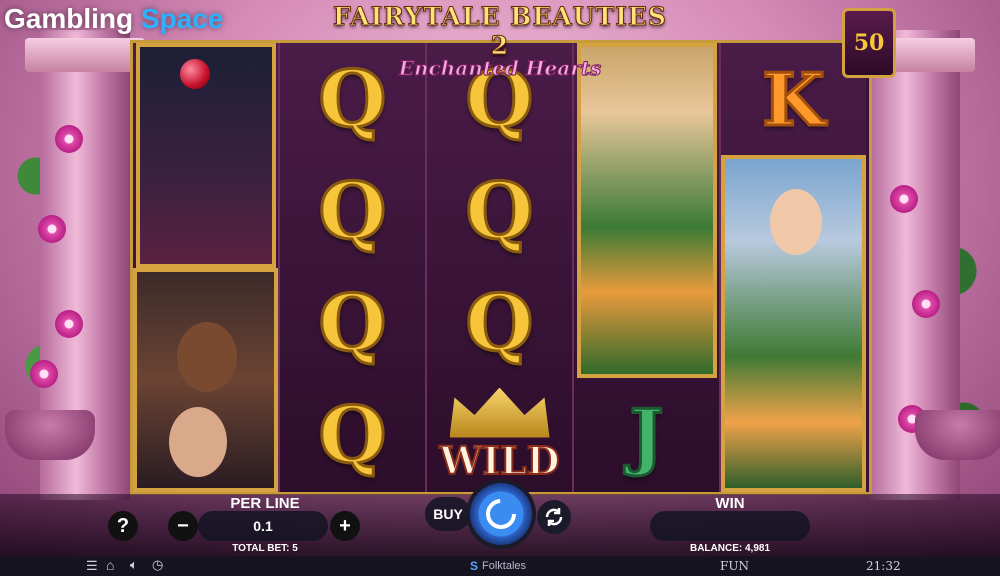  What do you see at coordinates (134, 565) in the screenshot?
I see `sound-icon: 🔈︎` at bounding box center [134, 565].